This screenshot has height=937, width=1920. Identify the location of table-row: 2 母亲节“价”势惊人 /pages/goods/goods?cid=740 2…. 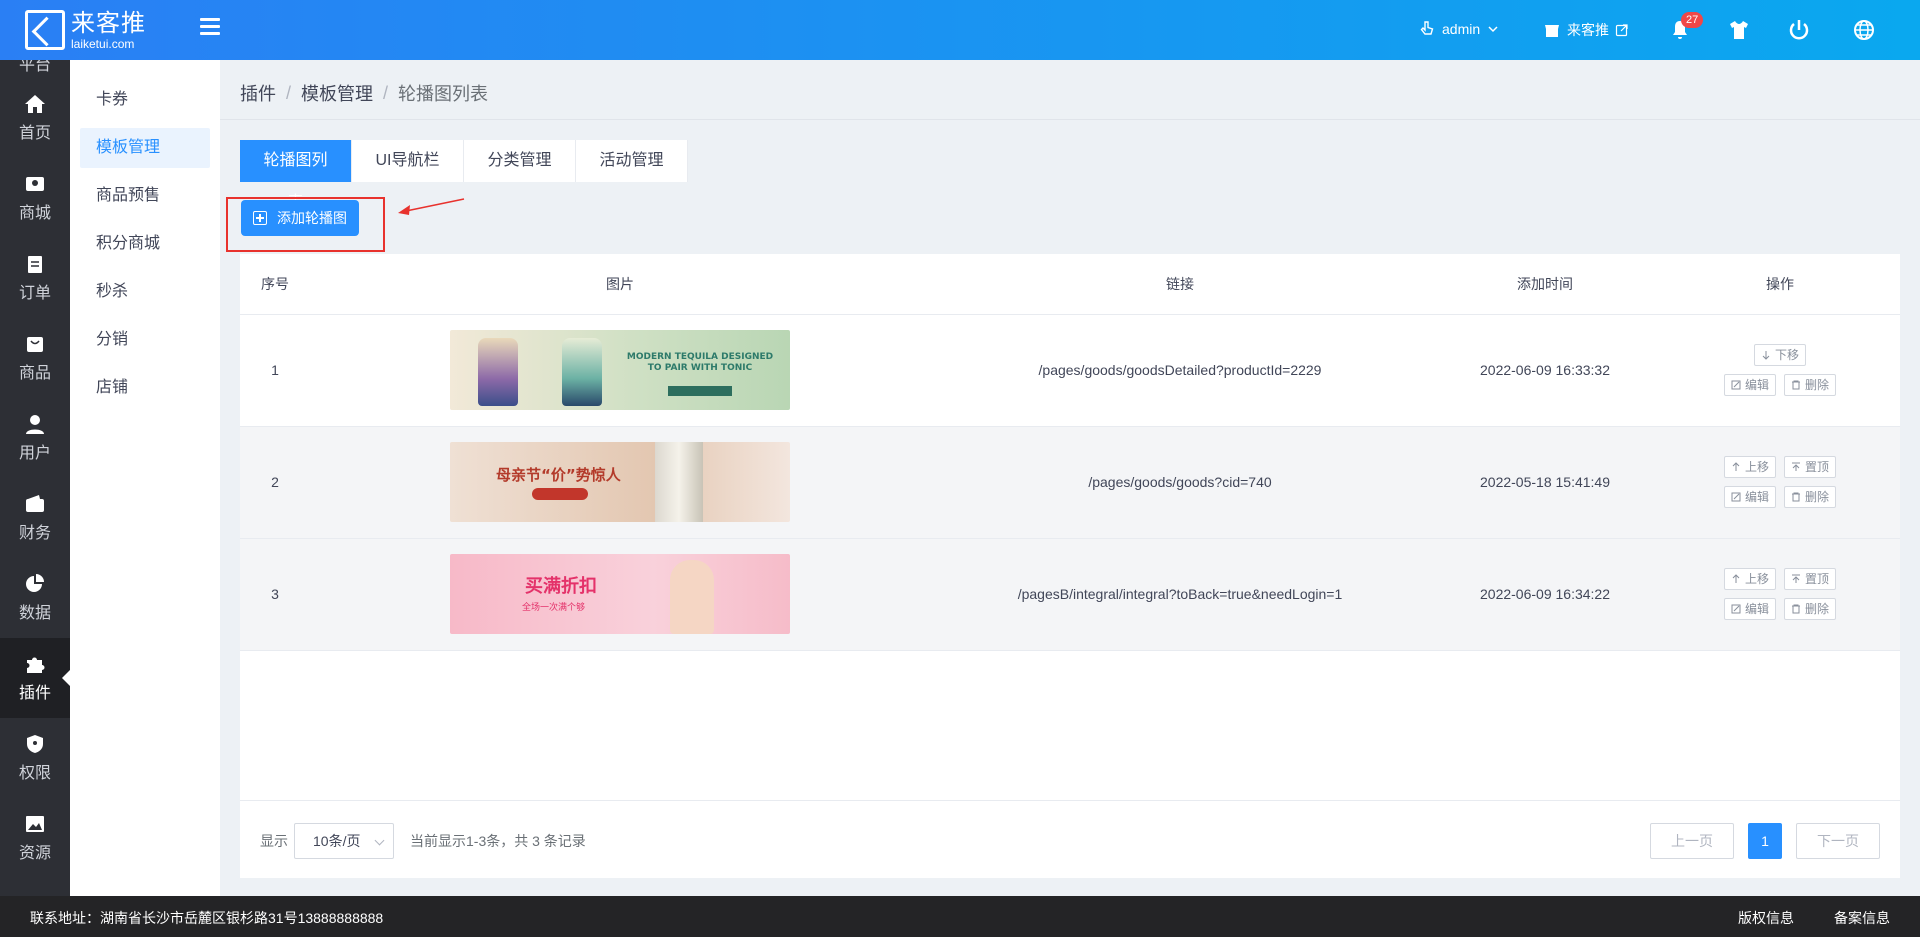
(1070, 482).